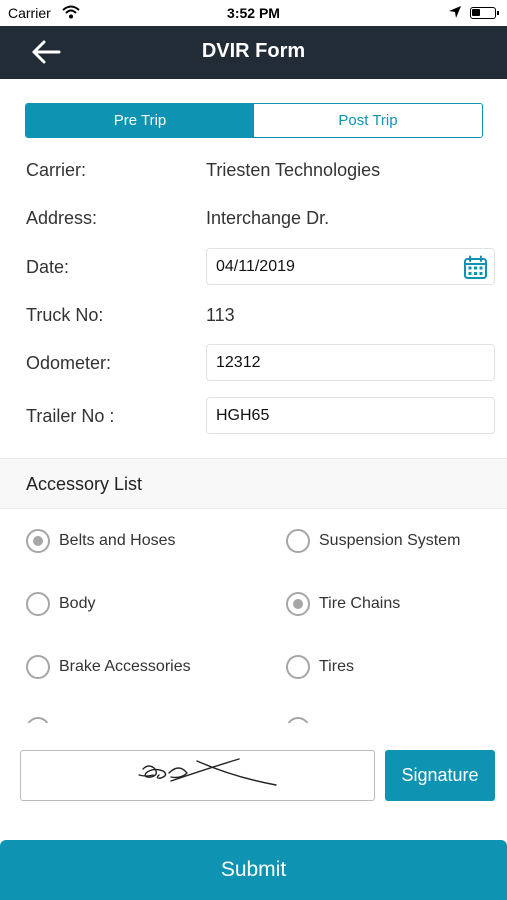 The height and width of the screenshot is (900, 507). What do you see at coordinates (84, 484) in the screenshot?
I see `accessory-list-title: Accessory List` at bounding box center [84, 484].